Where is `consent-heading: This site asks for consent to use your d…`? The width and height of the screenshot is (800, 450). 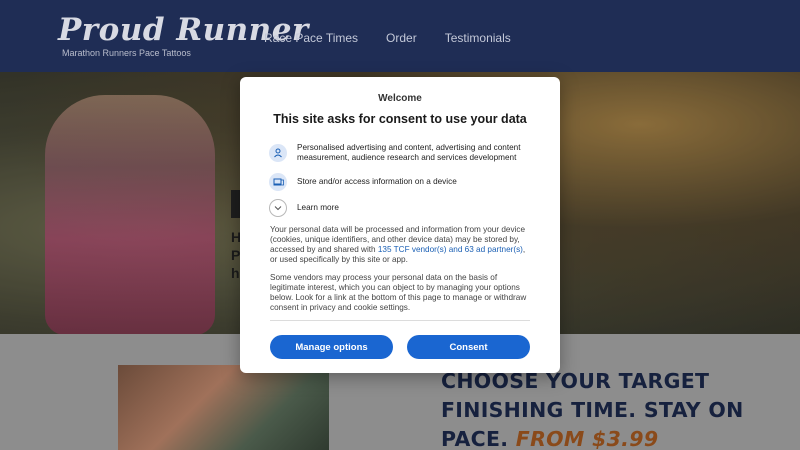
consent-heading: This site asks for consent to use your d… is located at coordinates (400, 119).